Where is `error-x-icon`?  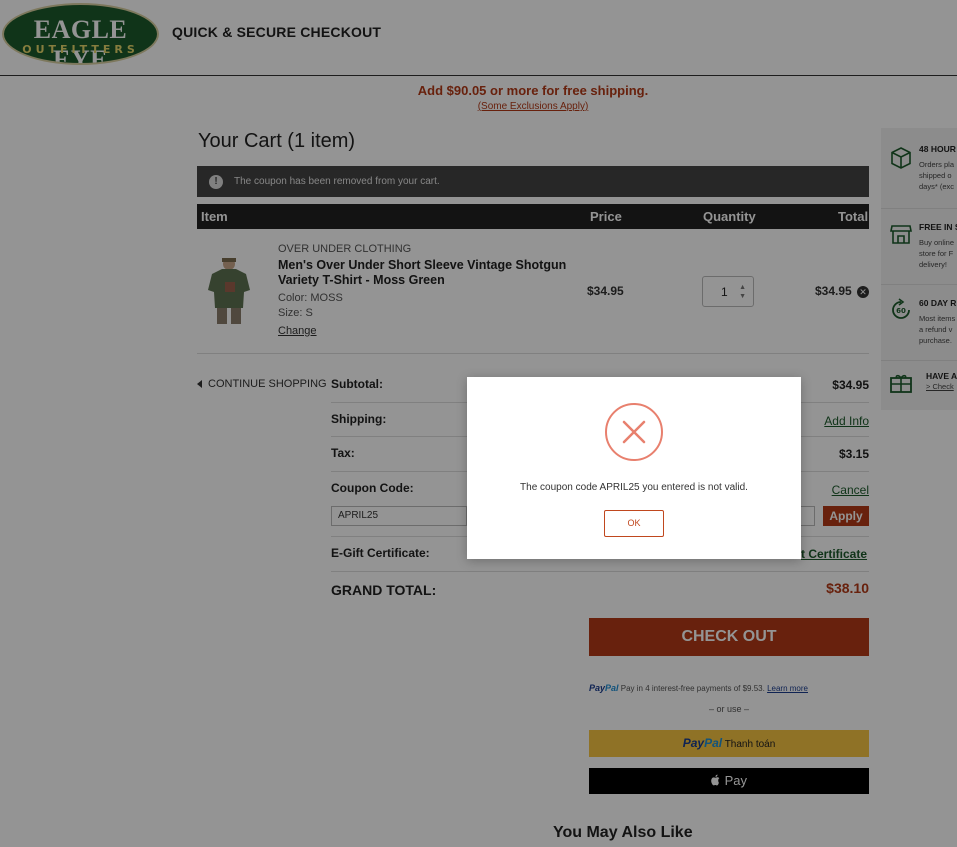
error-x-icon is located at coordinates (634, 432).